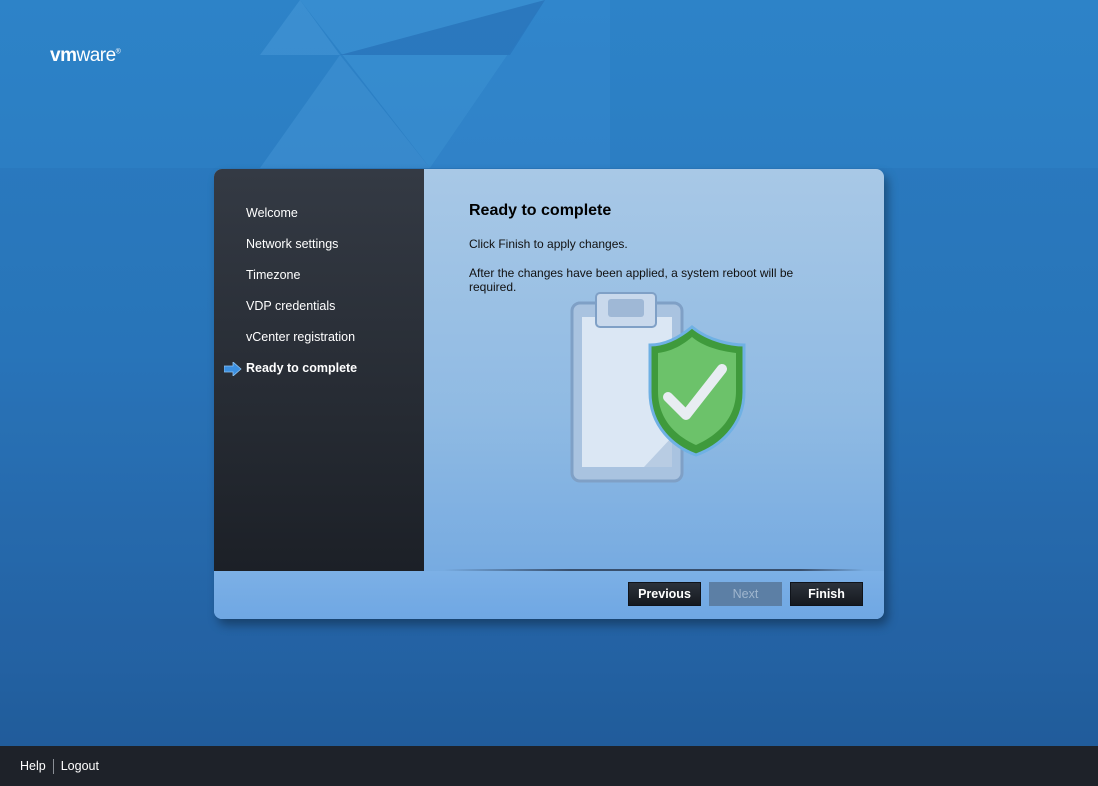  I want to click on next-button: Next, so click(745, 594).